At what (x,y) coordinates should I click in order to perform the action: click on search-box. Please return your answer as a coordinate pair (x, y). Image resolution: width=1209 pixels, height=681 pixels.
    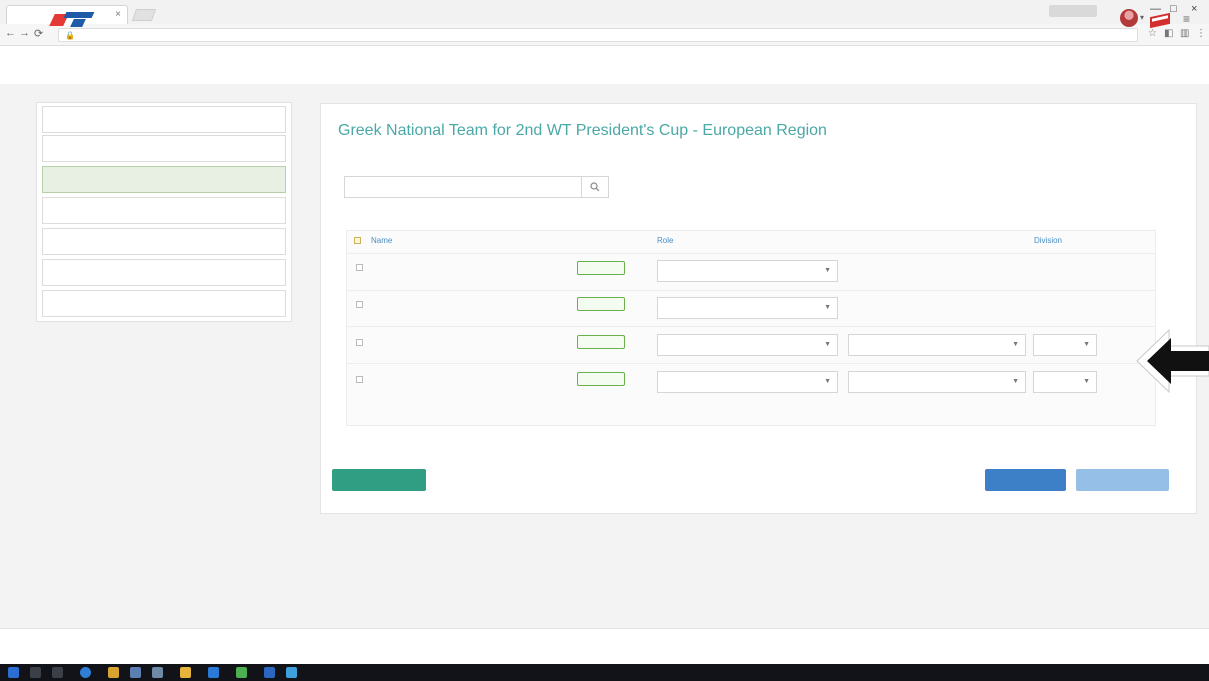
    Looking at the image, I should click on (476, 187).